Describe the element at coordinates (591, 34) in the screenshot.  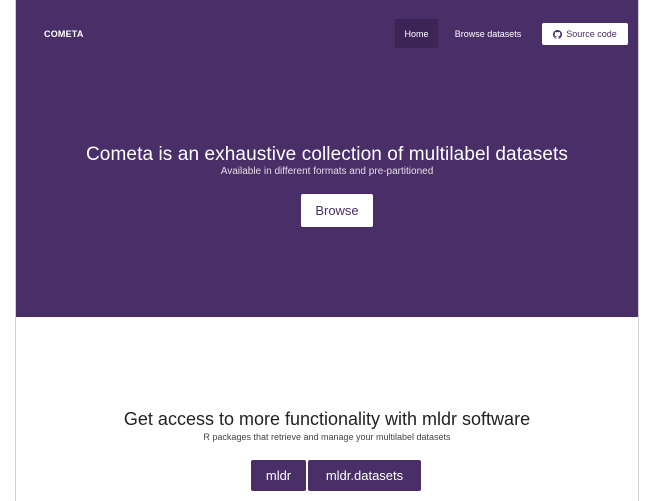
I see `source-code-label: Source code` at that location.